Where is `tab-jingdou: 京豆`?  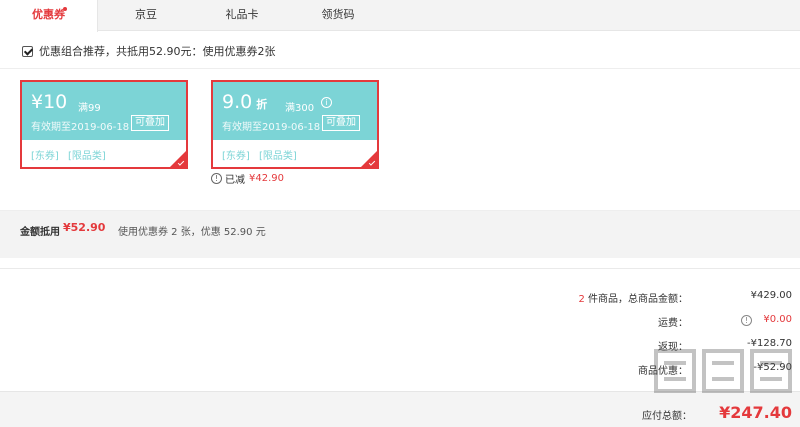
tab-jingdou: 京豆 is located at coordinates (146, 15).